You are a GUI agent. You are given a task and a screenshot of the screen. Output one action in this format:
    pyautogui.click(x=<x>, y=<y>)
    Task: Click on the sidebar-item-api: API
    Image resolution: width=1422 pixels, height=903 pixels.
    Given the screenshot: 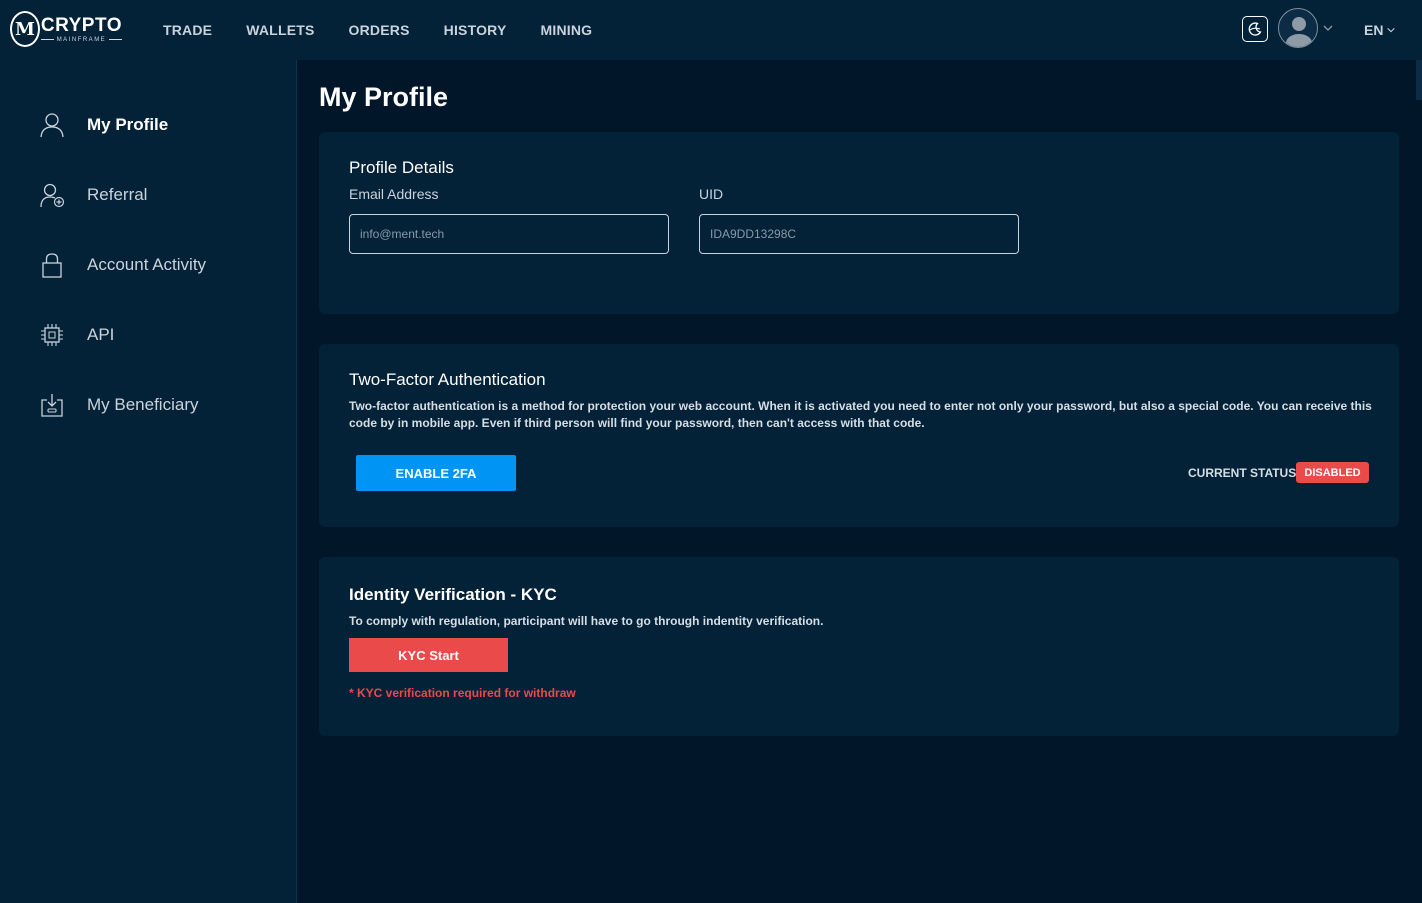 What is the action you would take?
    pyautogui.click(x=76, y=335)
    